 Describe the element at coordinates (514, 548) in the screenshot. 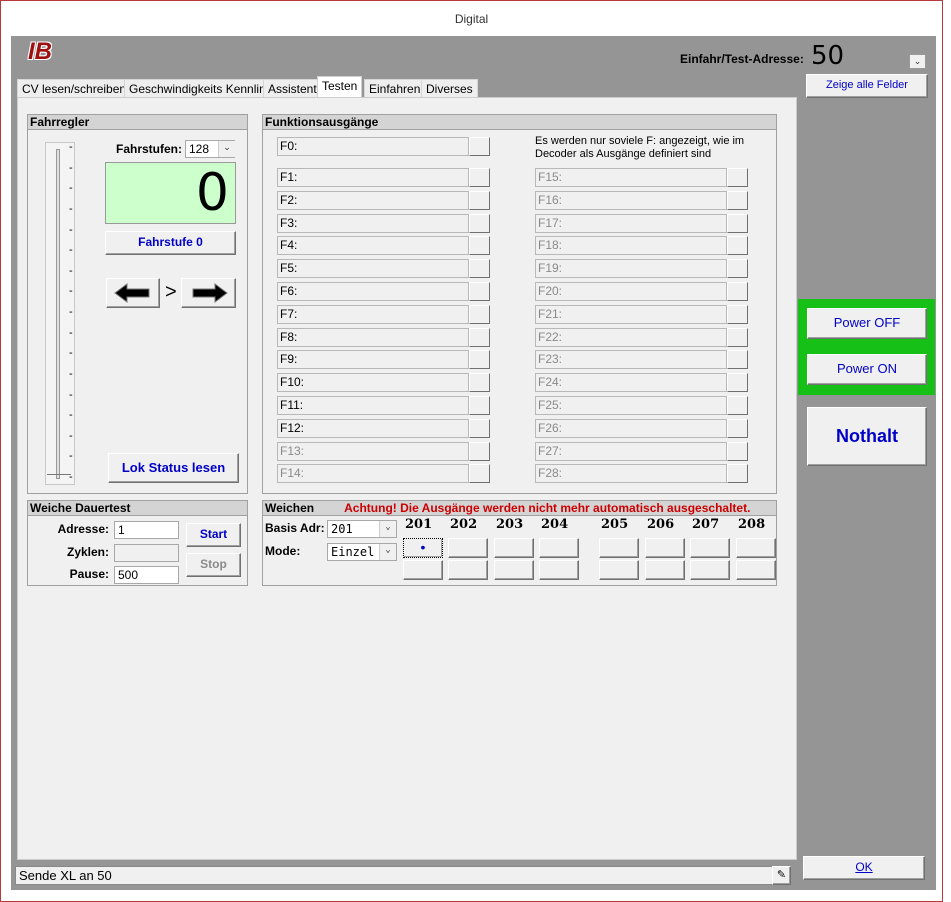

I see `weiche-203-straight-button` at that location.